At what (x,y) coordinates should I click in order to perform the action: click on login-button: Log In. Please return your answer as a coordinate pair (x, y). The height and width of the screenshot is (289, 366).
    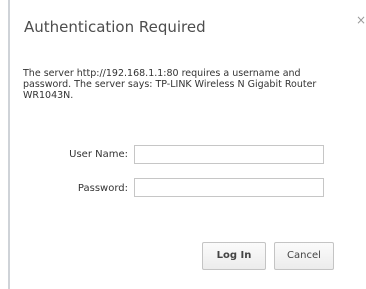
    Looking at the image, I should click on (234, 256).